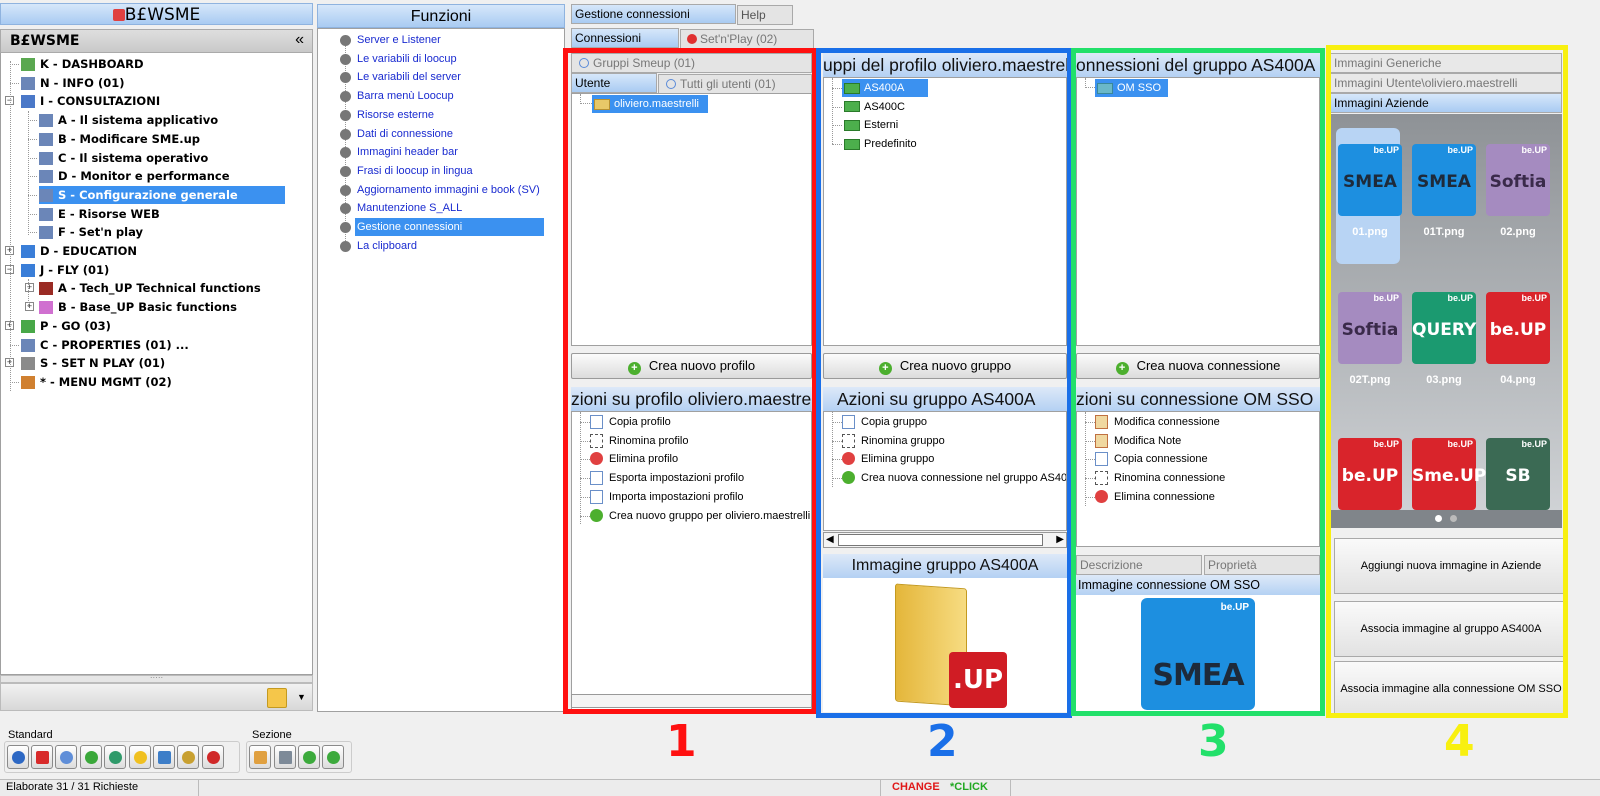  Describe the element at coordinates (969, 787) in the screenshot. I see `status-click: *CLICK` at that location.